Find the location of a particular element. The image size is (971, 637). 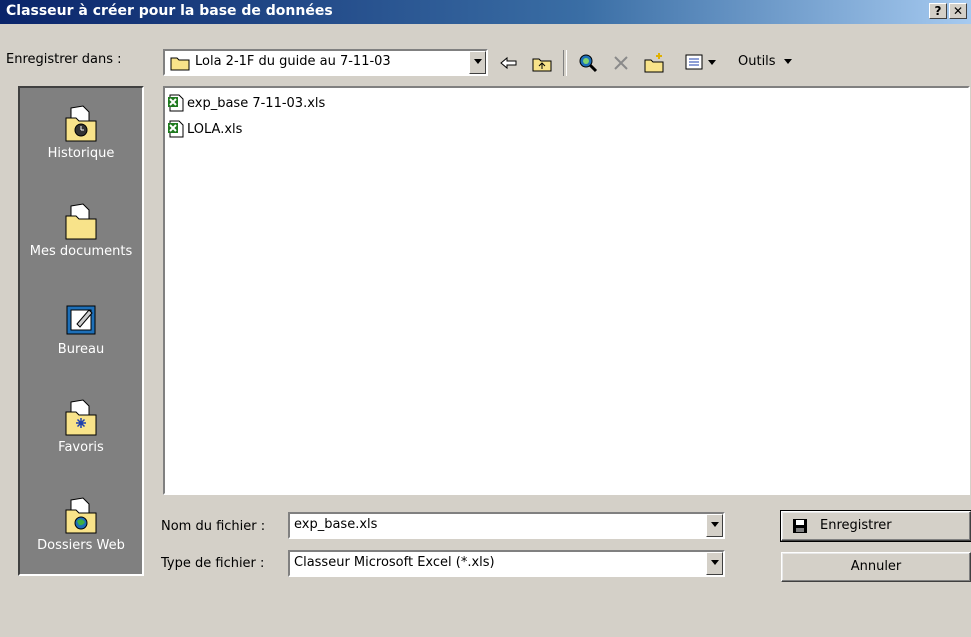

cancel-button-label: Annuler is located at coordinates (876, 566).